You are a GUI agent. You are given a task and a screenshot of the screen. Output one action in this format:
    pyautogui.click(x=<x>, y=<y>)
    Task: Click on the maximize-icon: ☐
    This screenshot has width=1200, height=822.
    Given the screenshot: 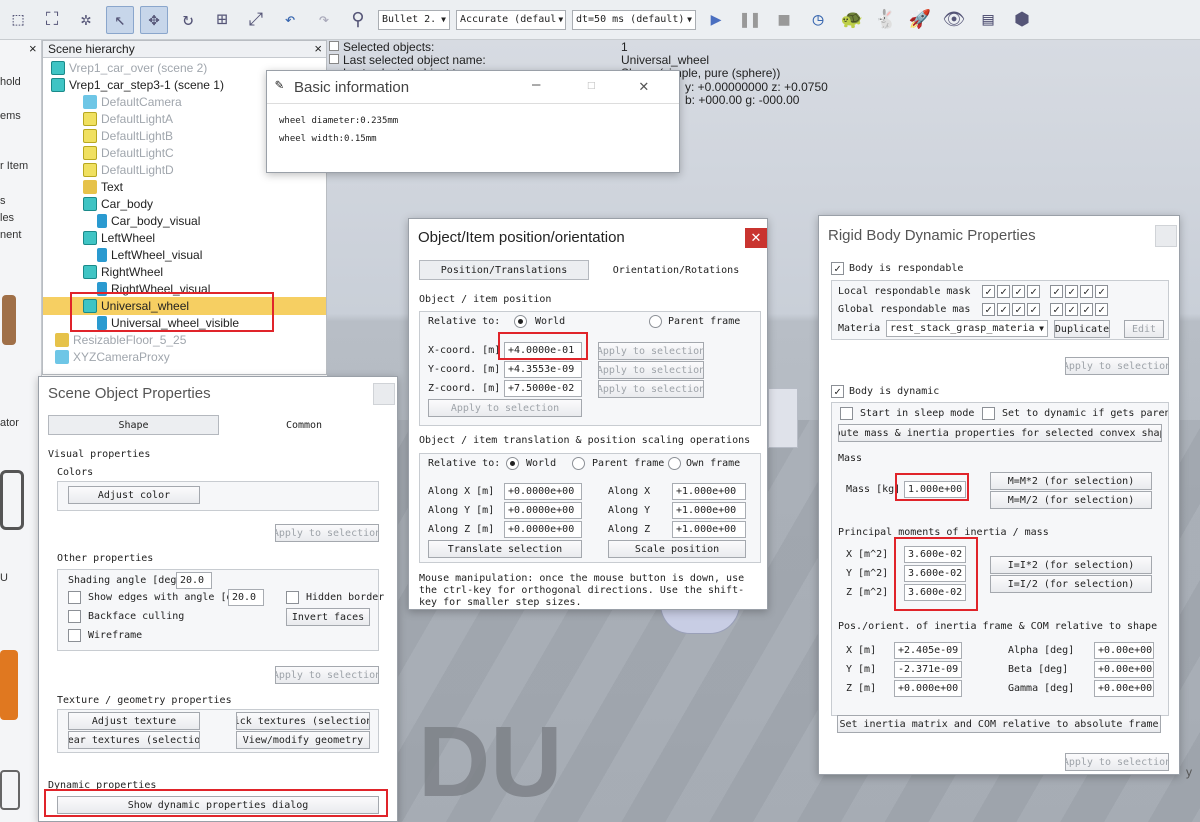 What is the action you would take?
    pyautogui.click(x=591, y=85)
    